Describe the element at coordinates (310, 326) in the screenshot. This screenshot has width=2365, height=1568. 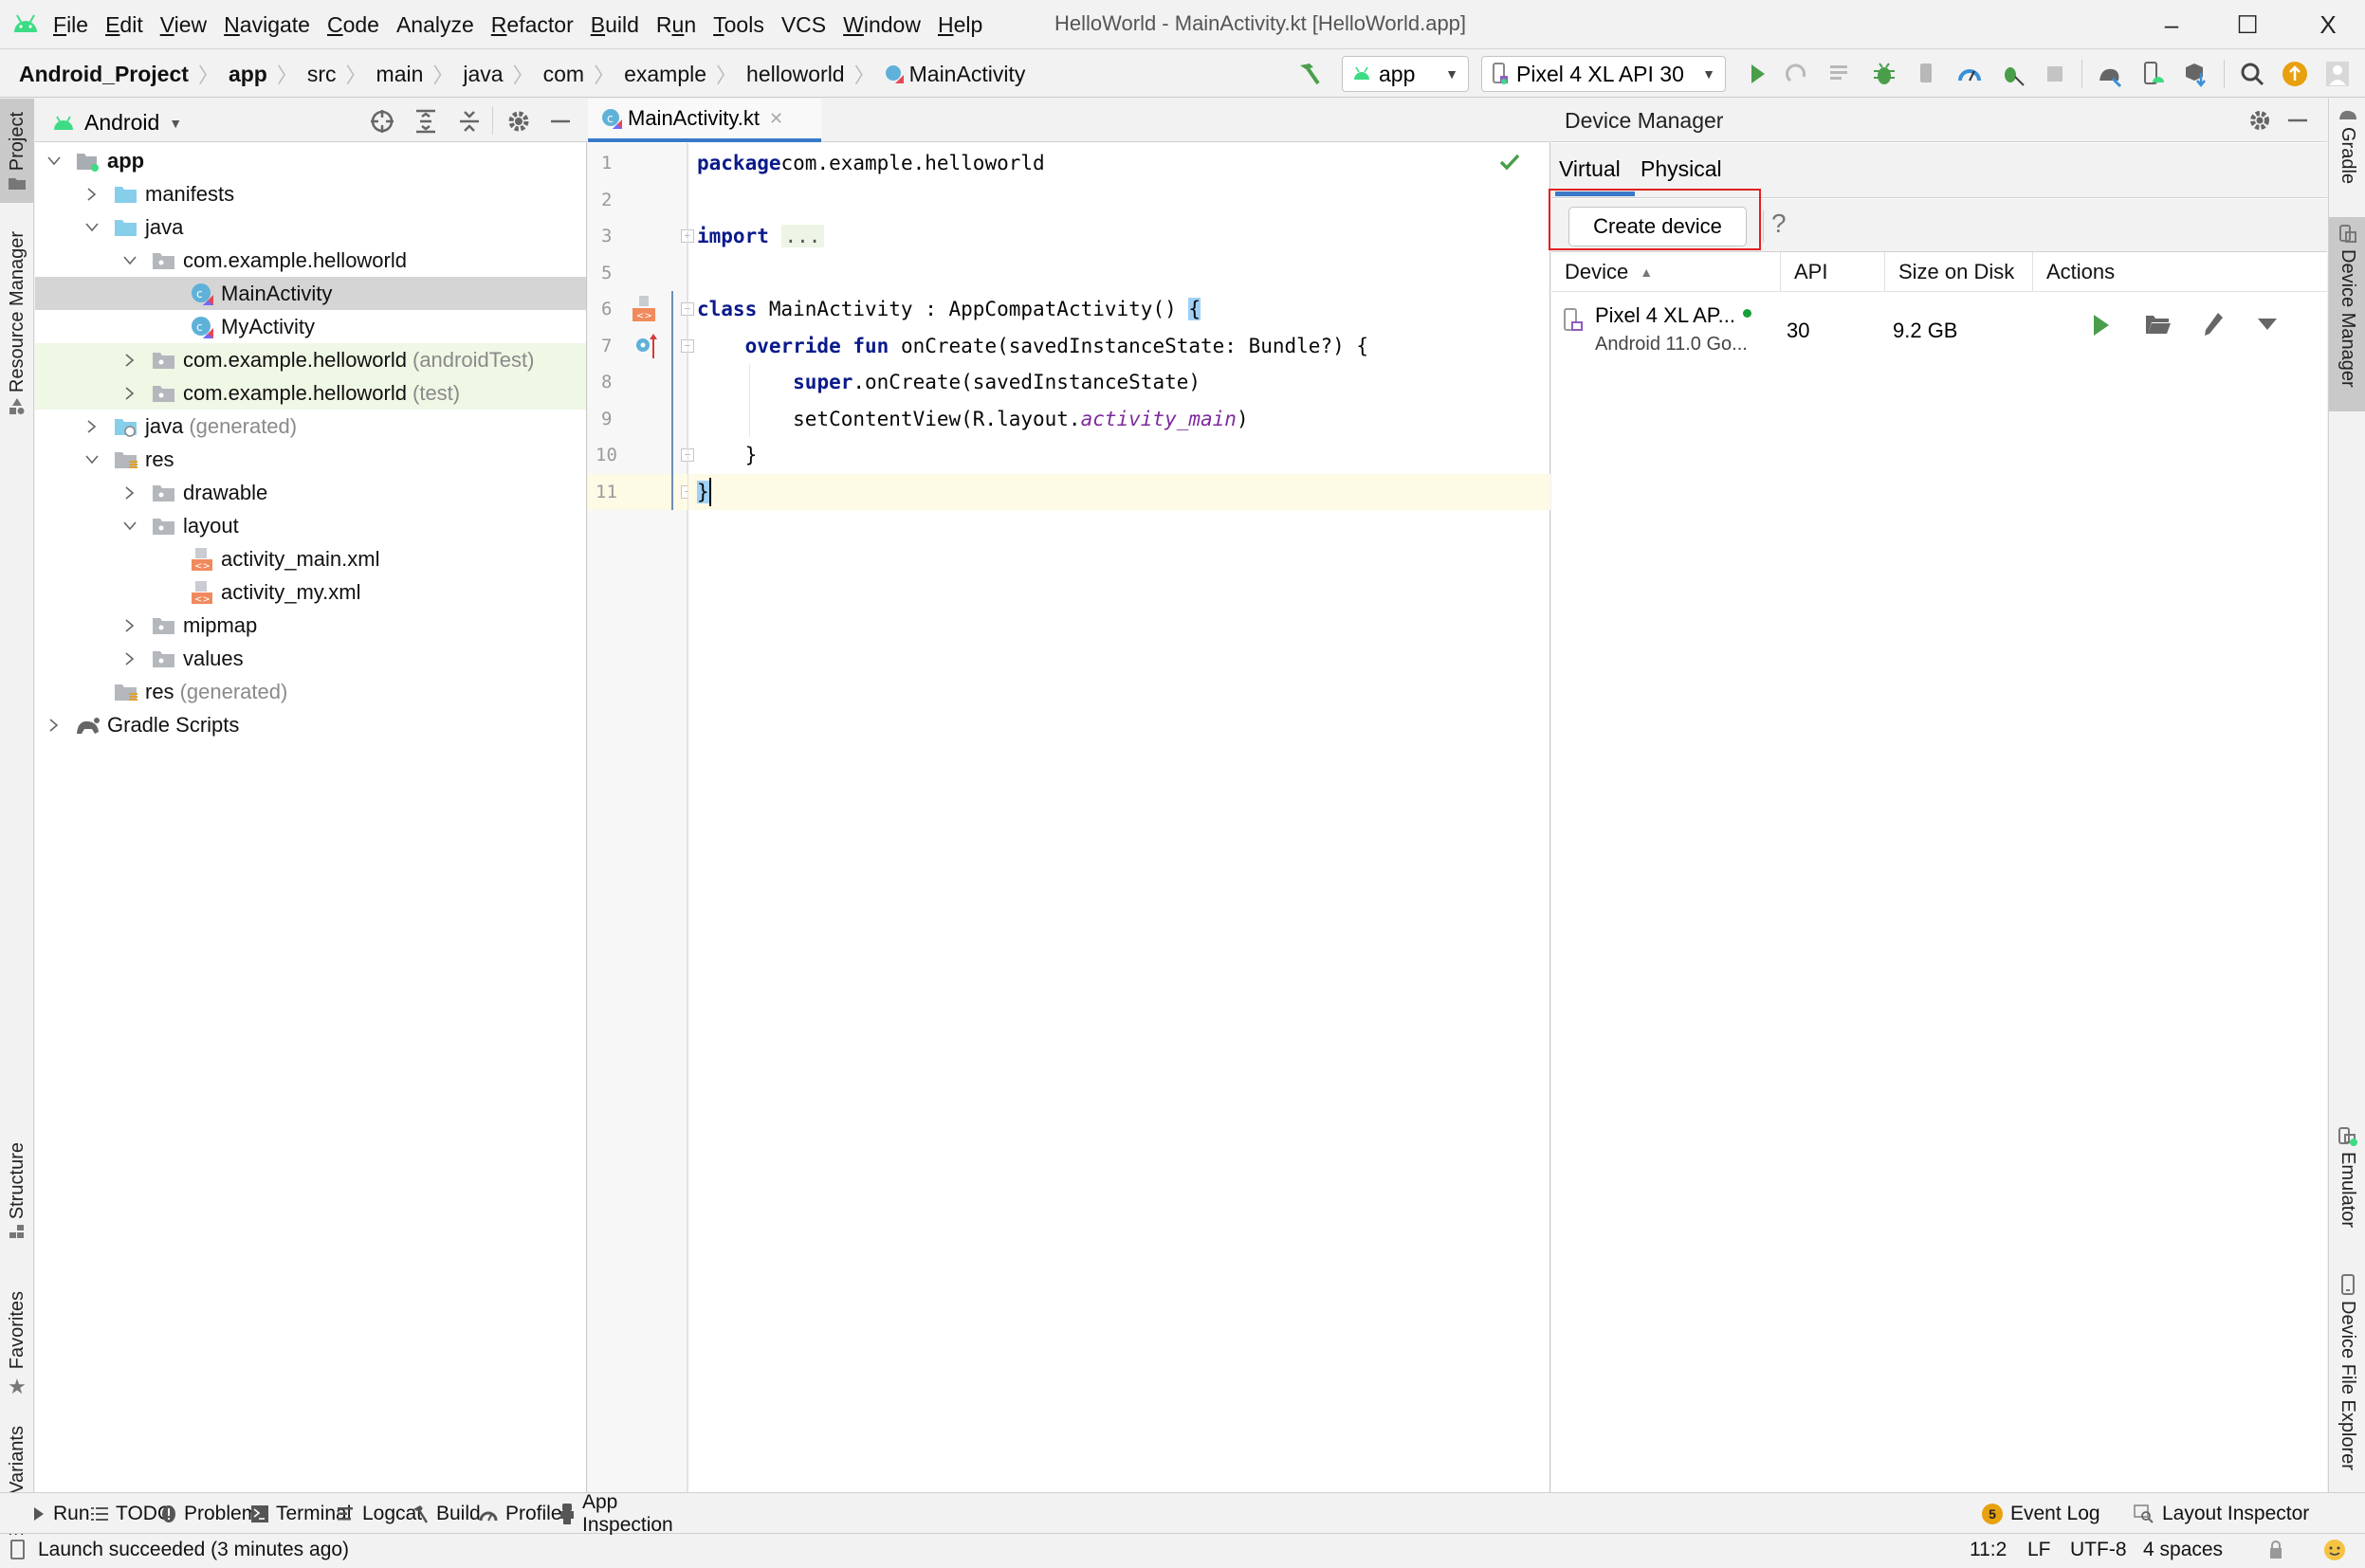
I see `tree-item: c MyActivity` at that location.